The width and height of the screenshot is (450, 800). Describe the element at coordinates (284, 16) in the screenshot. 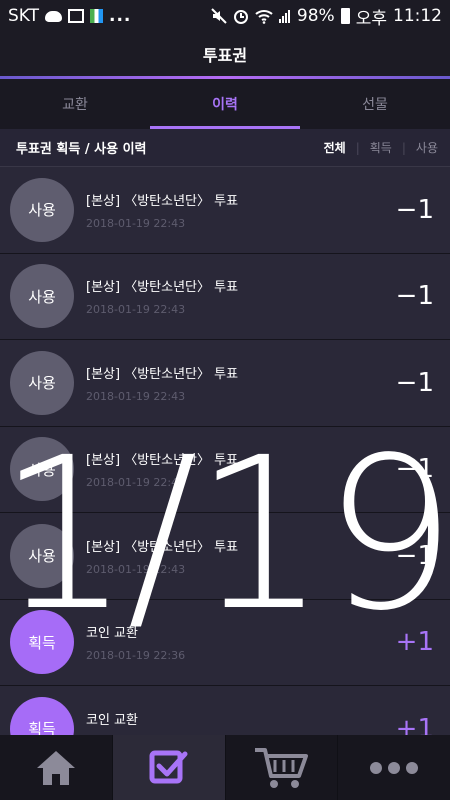

I see `signal-icon` at that location.